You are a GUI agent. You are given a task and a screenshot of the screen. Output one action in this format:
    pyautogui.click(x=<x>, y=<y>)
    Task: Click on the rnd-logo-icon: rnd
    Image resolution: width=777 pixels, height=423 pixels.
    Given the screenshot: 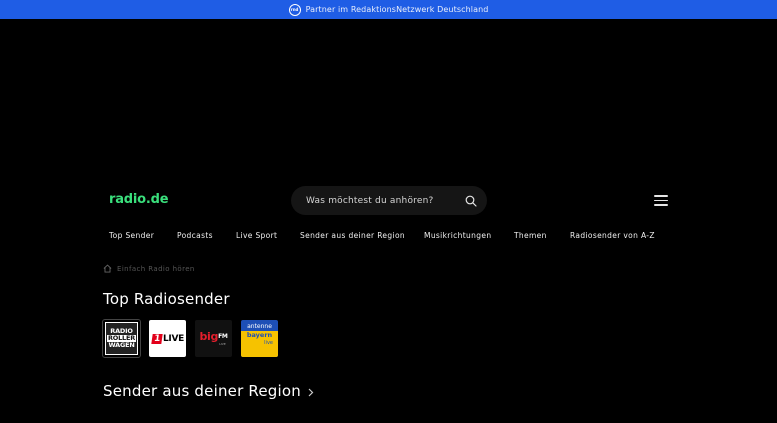 What is the action you would take?
    pyautogui.click(x=294, y=9)
    